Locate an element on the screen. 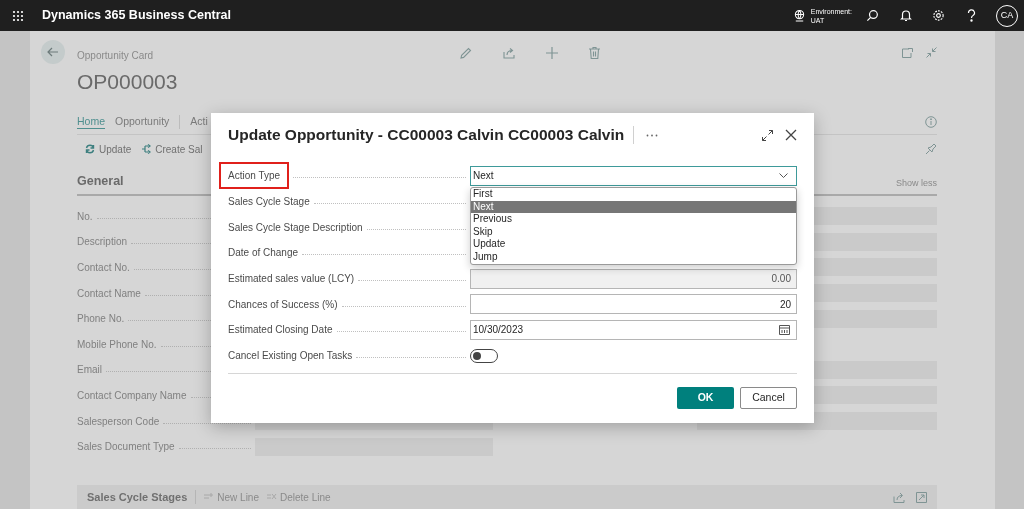  pin-icon is located at coordinates (931, 149).